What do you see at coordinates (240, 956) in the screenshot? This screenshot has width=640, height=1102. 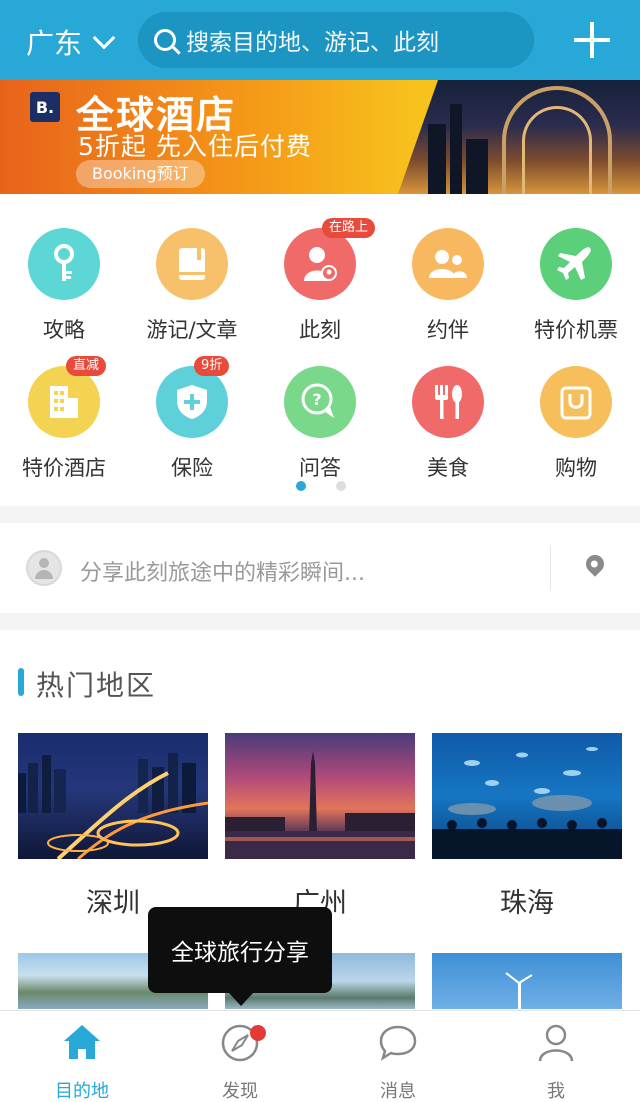 I see `discover-tooltip: 全球旅行分享` at bounding box center [240, 956].